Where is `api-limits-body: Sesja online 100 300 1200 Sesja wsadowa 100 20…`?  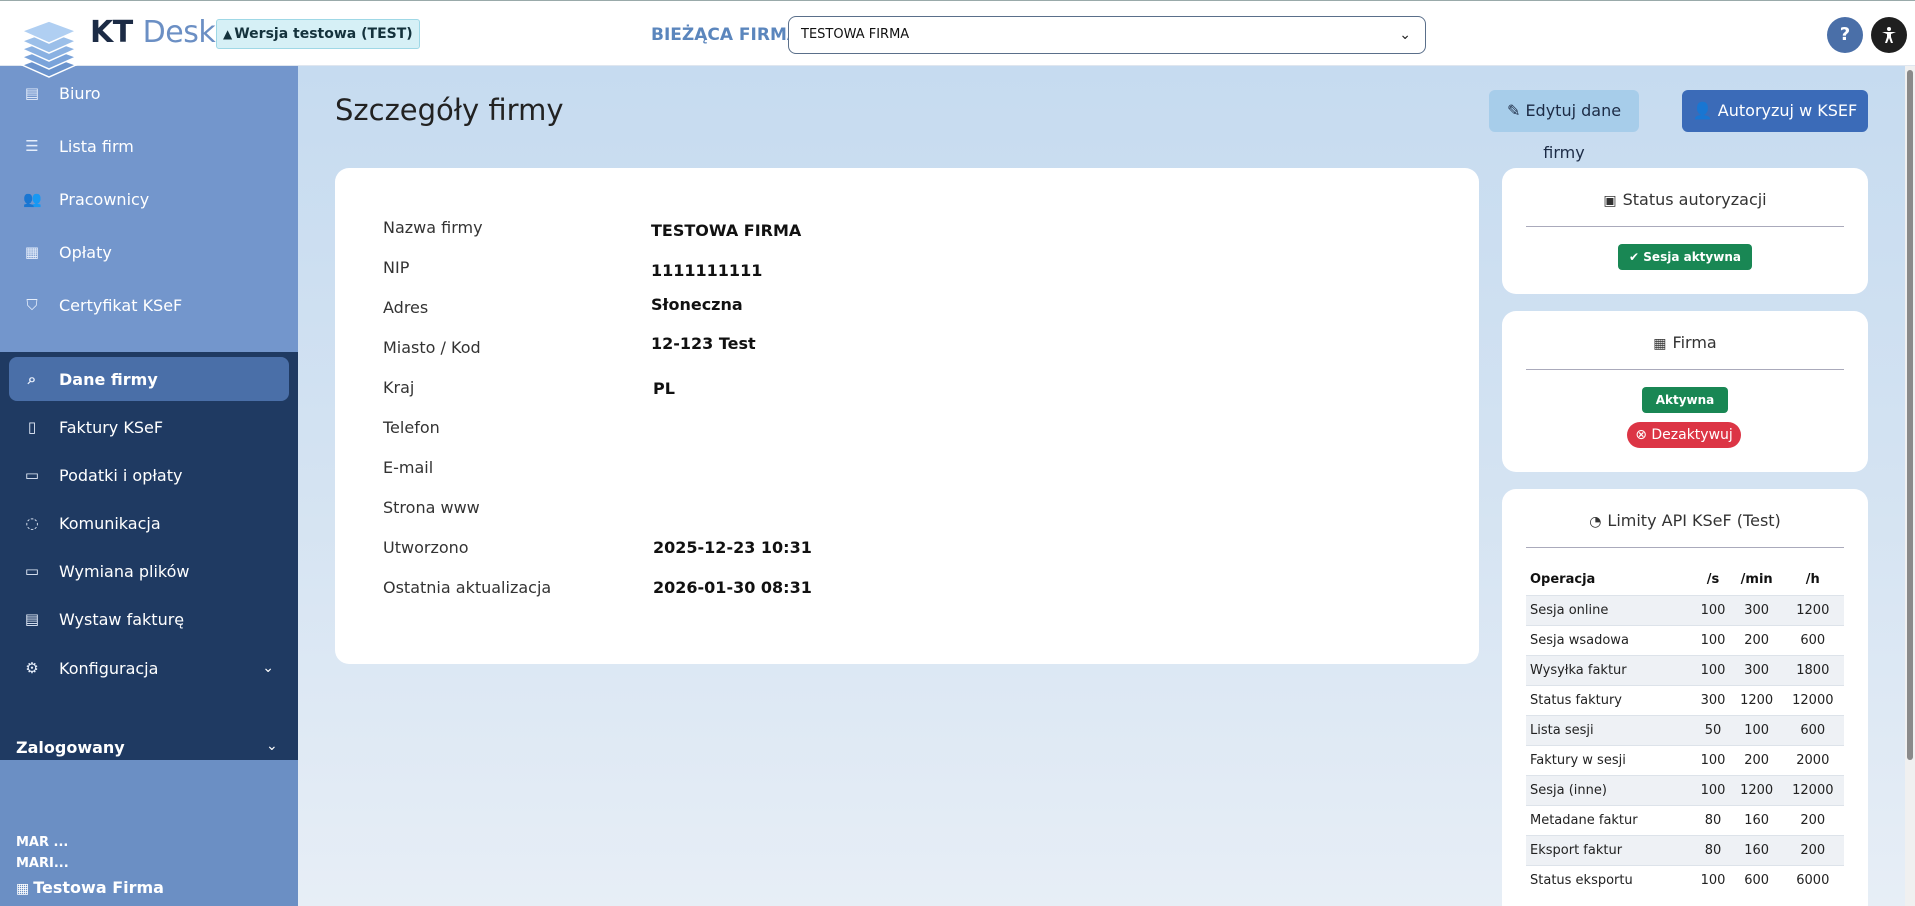 api-limits-body: Sesja online 100 300 1200 Sesja wsadowa 100 20… is located at coordinates (1685, 744).